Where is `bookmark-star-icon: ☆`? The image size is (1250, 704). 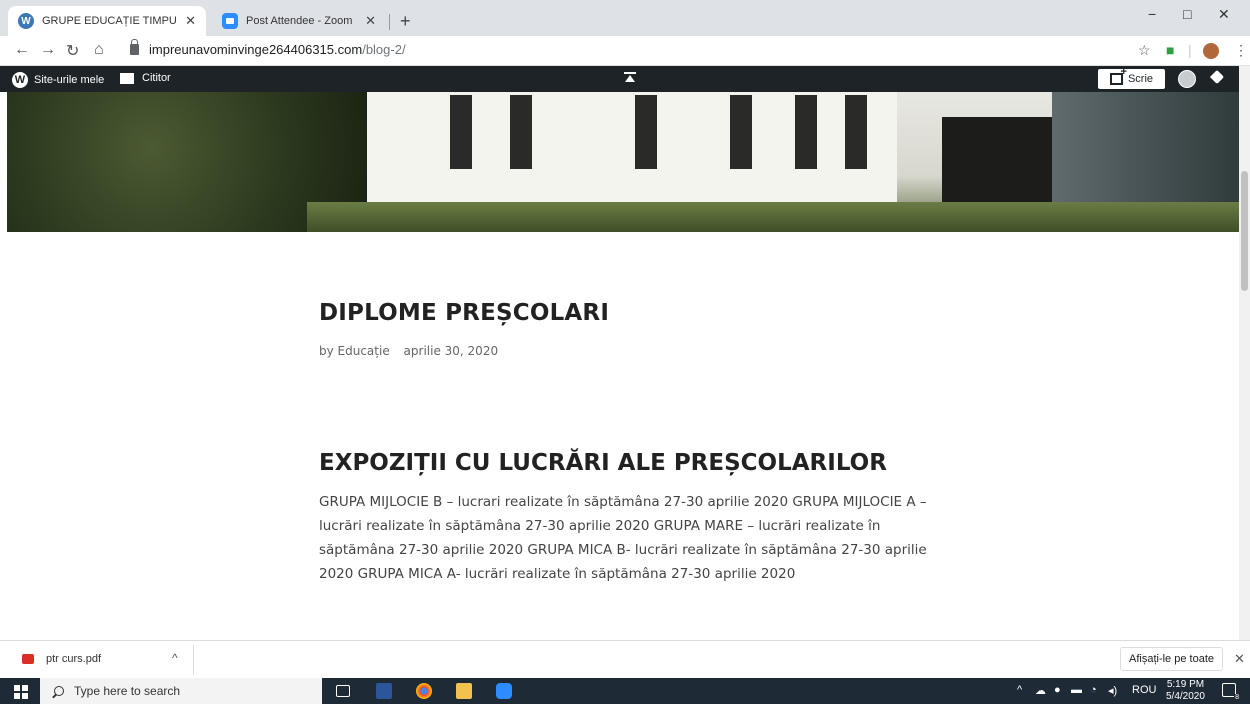
bookmark-star-icon: ☆ is located at coordinates (1144, 50).